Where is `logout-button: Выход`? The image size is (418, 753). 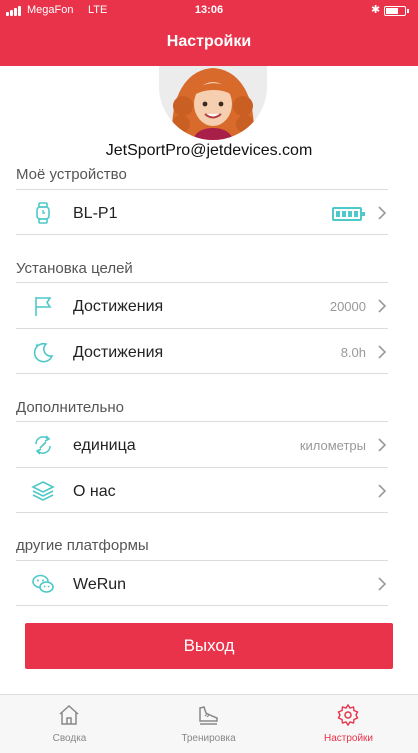 logout-button: Выход is located at coordinates (209, 646).